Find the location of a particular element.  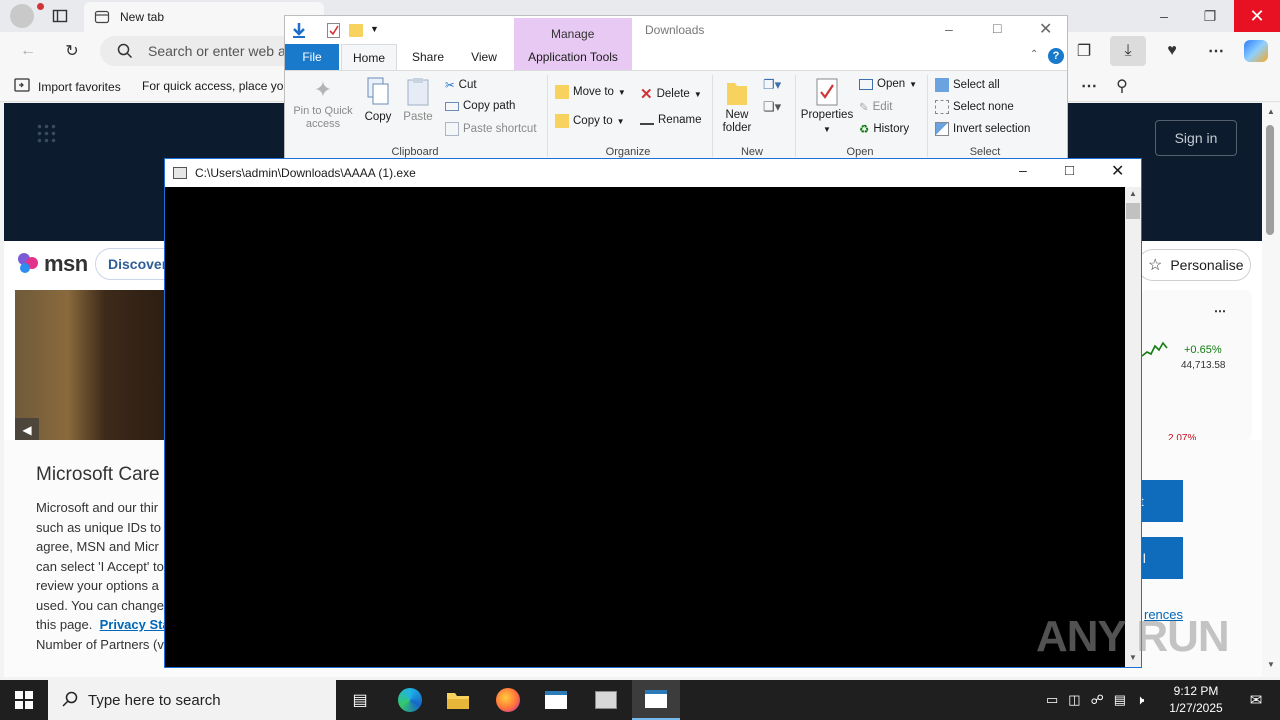

paste-shortcut-button: Paste shortcut is located at coordinates (491, 129).